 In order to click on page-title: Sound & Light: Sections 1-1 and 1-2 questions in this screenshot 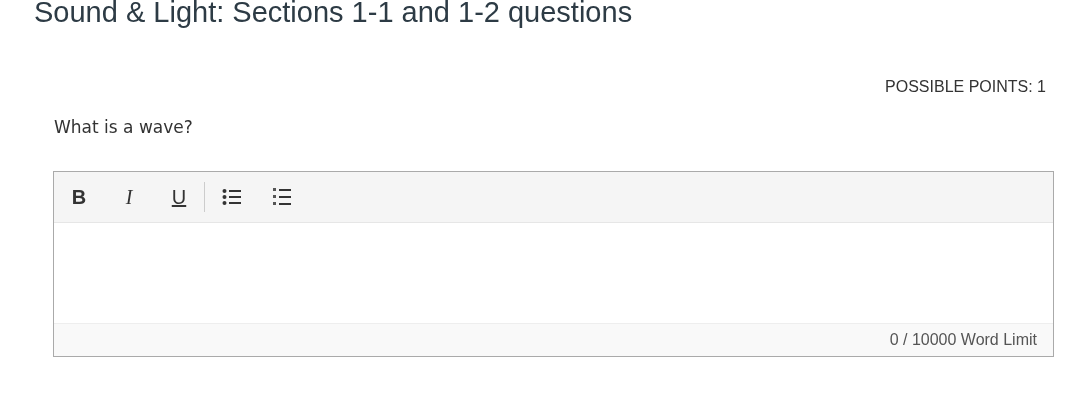, I will do `click(334, 13)`.